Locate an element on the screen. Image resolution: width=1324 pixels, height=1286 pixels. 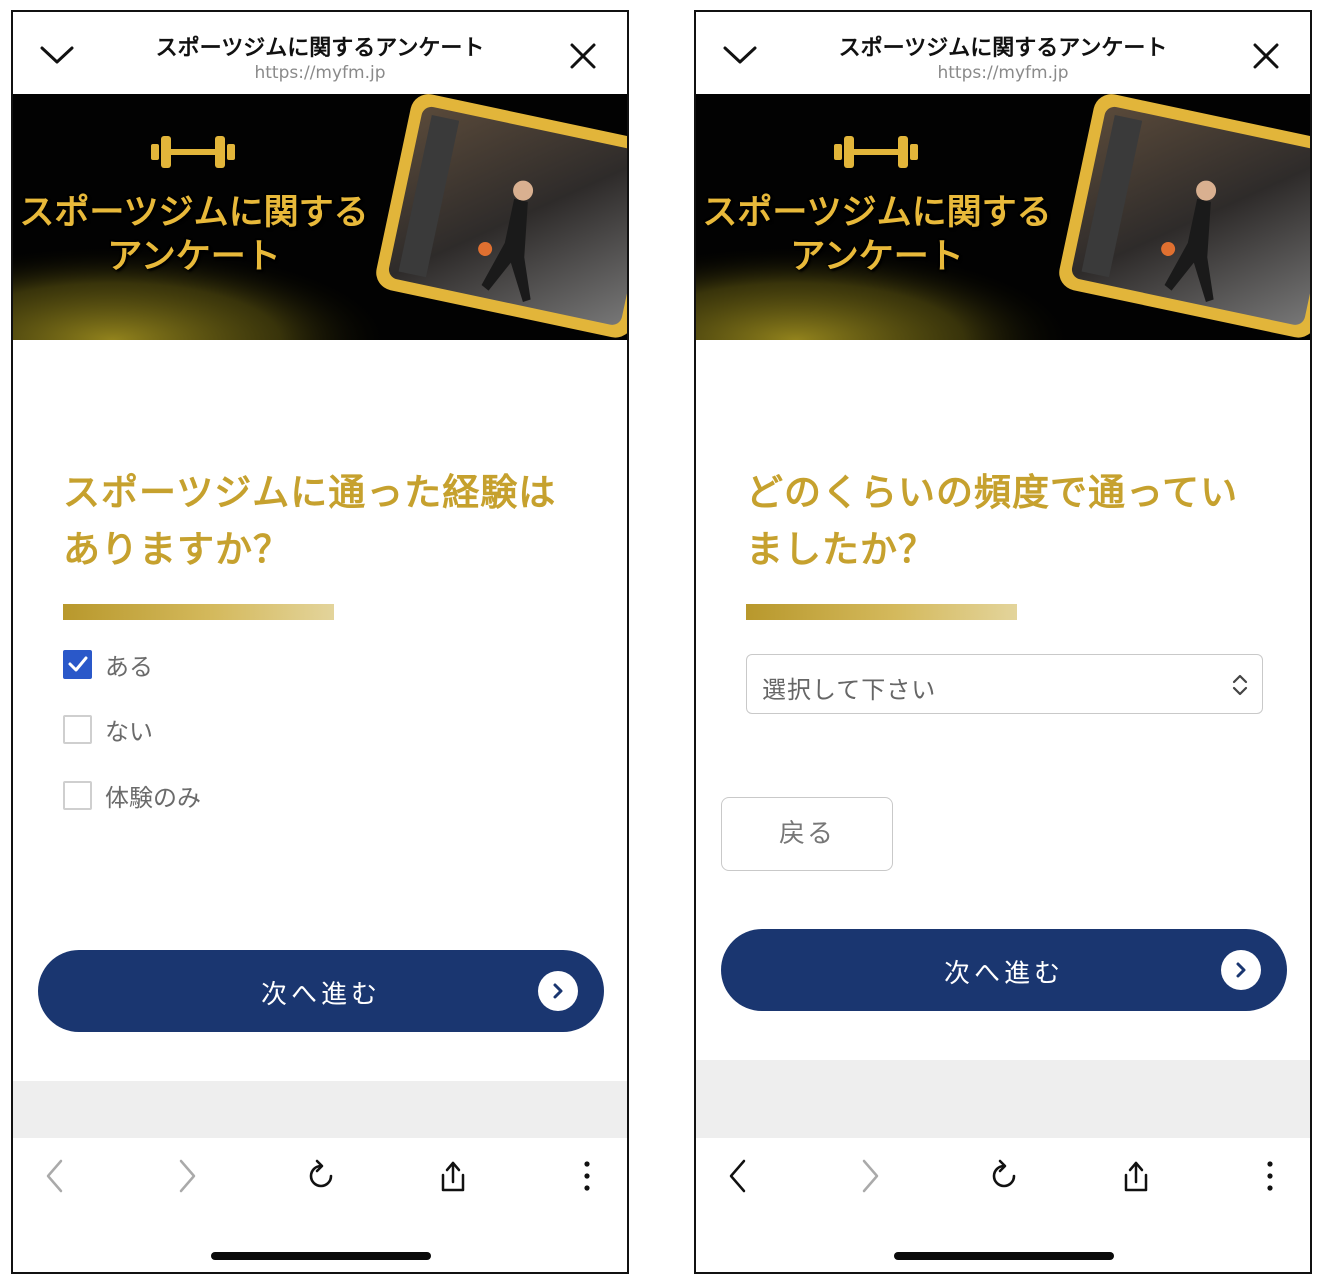
option-label: ある is located at coordinates (129, 666).